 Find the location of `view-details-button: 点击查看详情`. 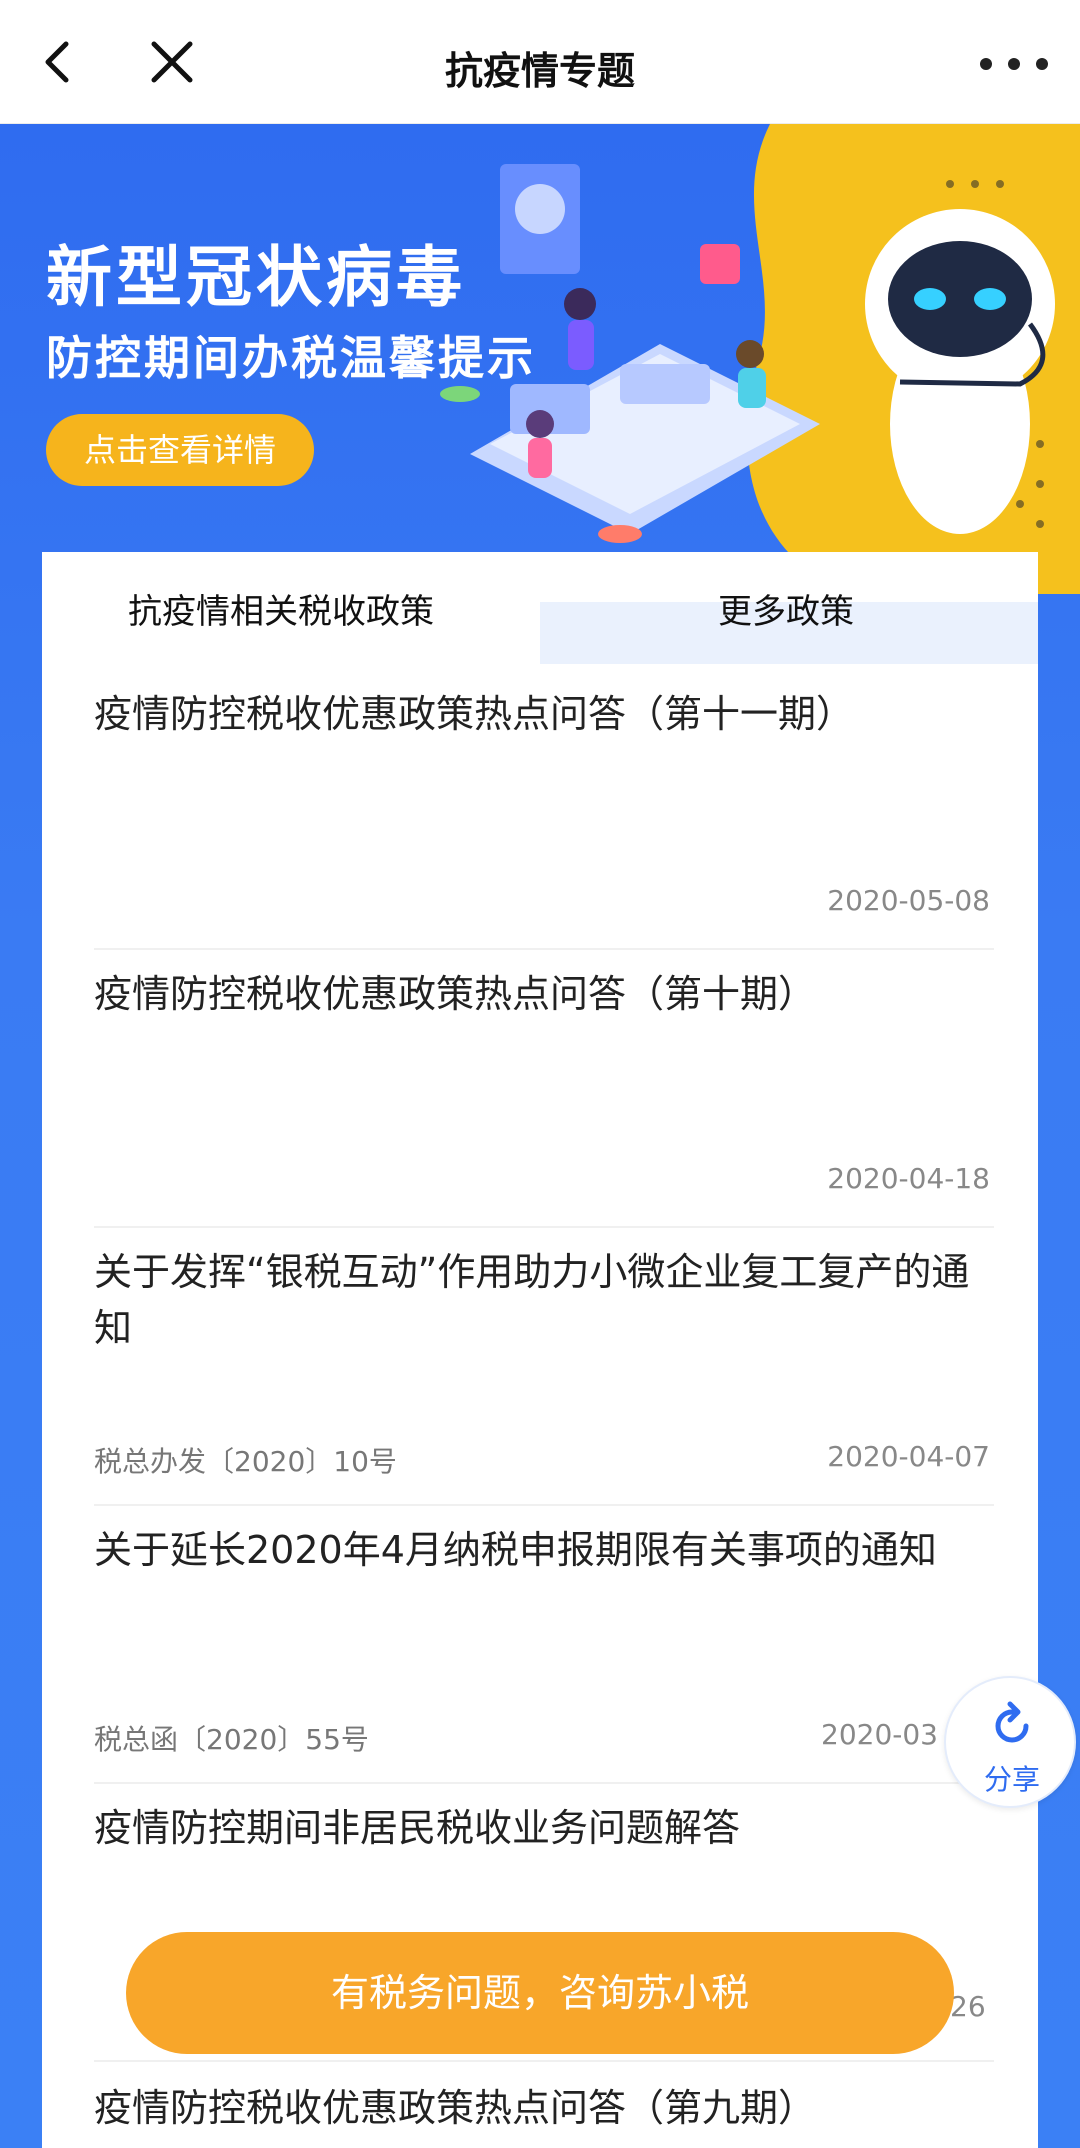

view-details-button: 点击查看详情 is located at coordinates (180, 450).